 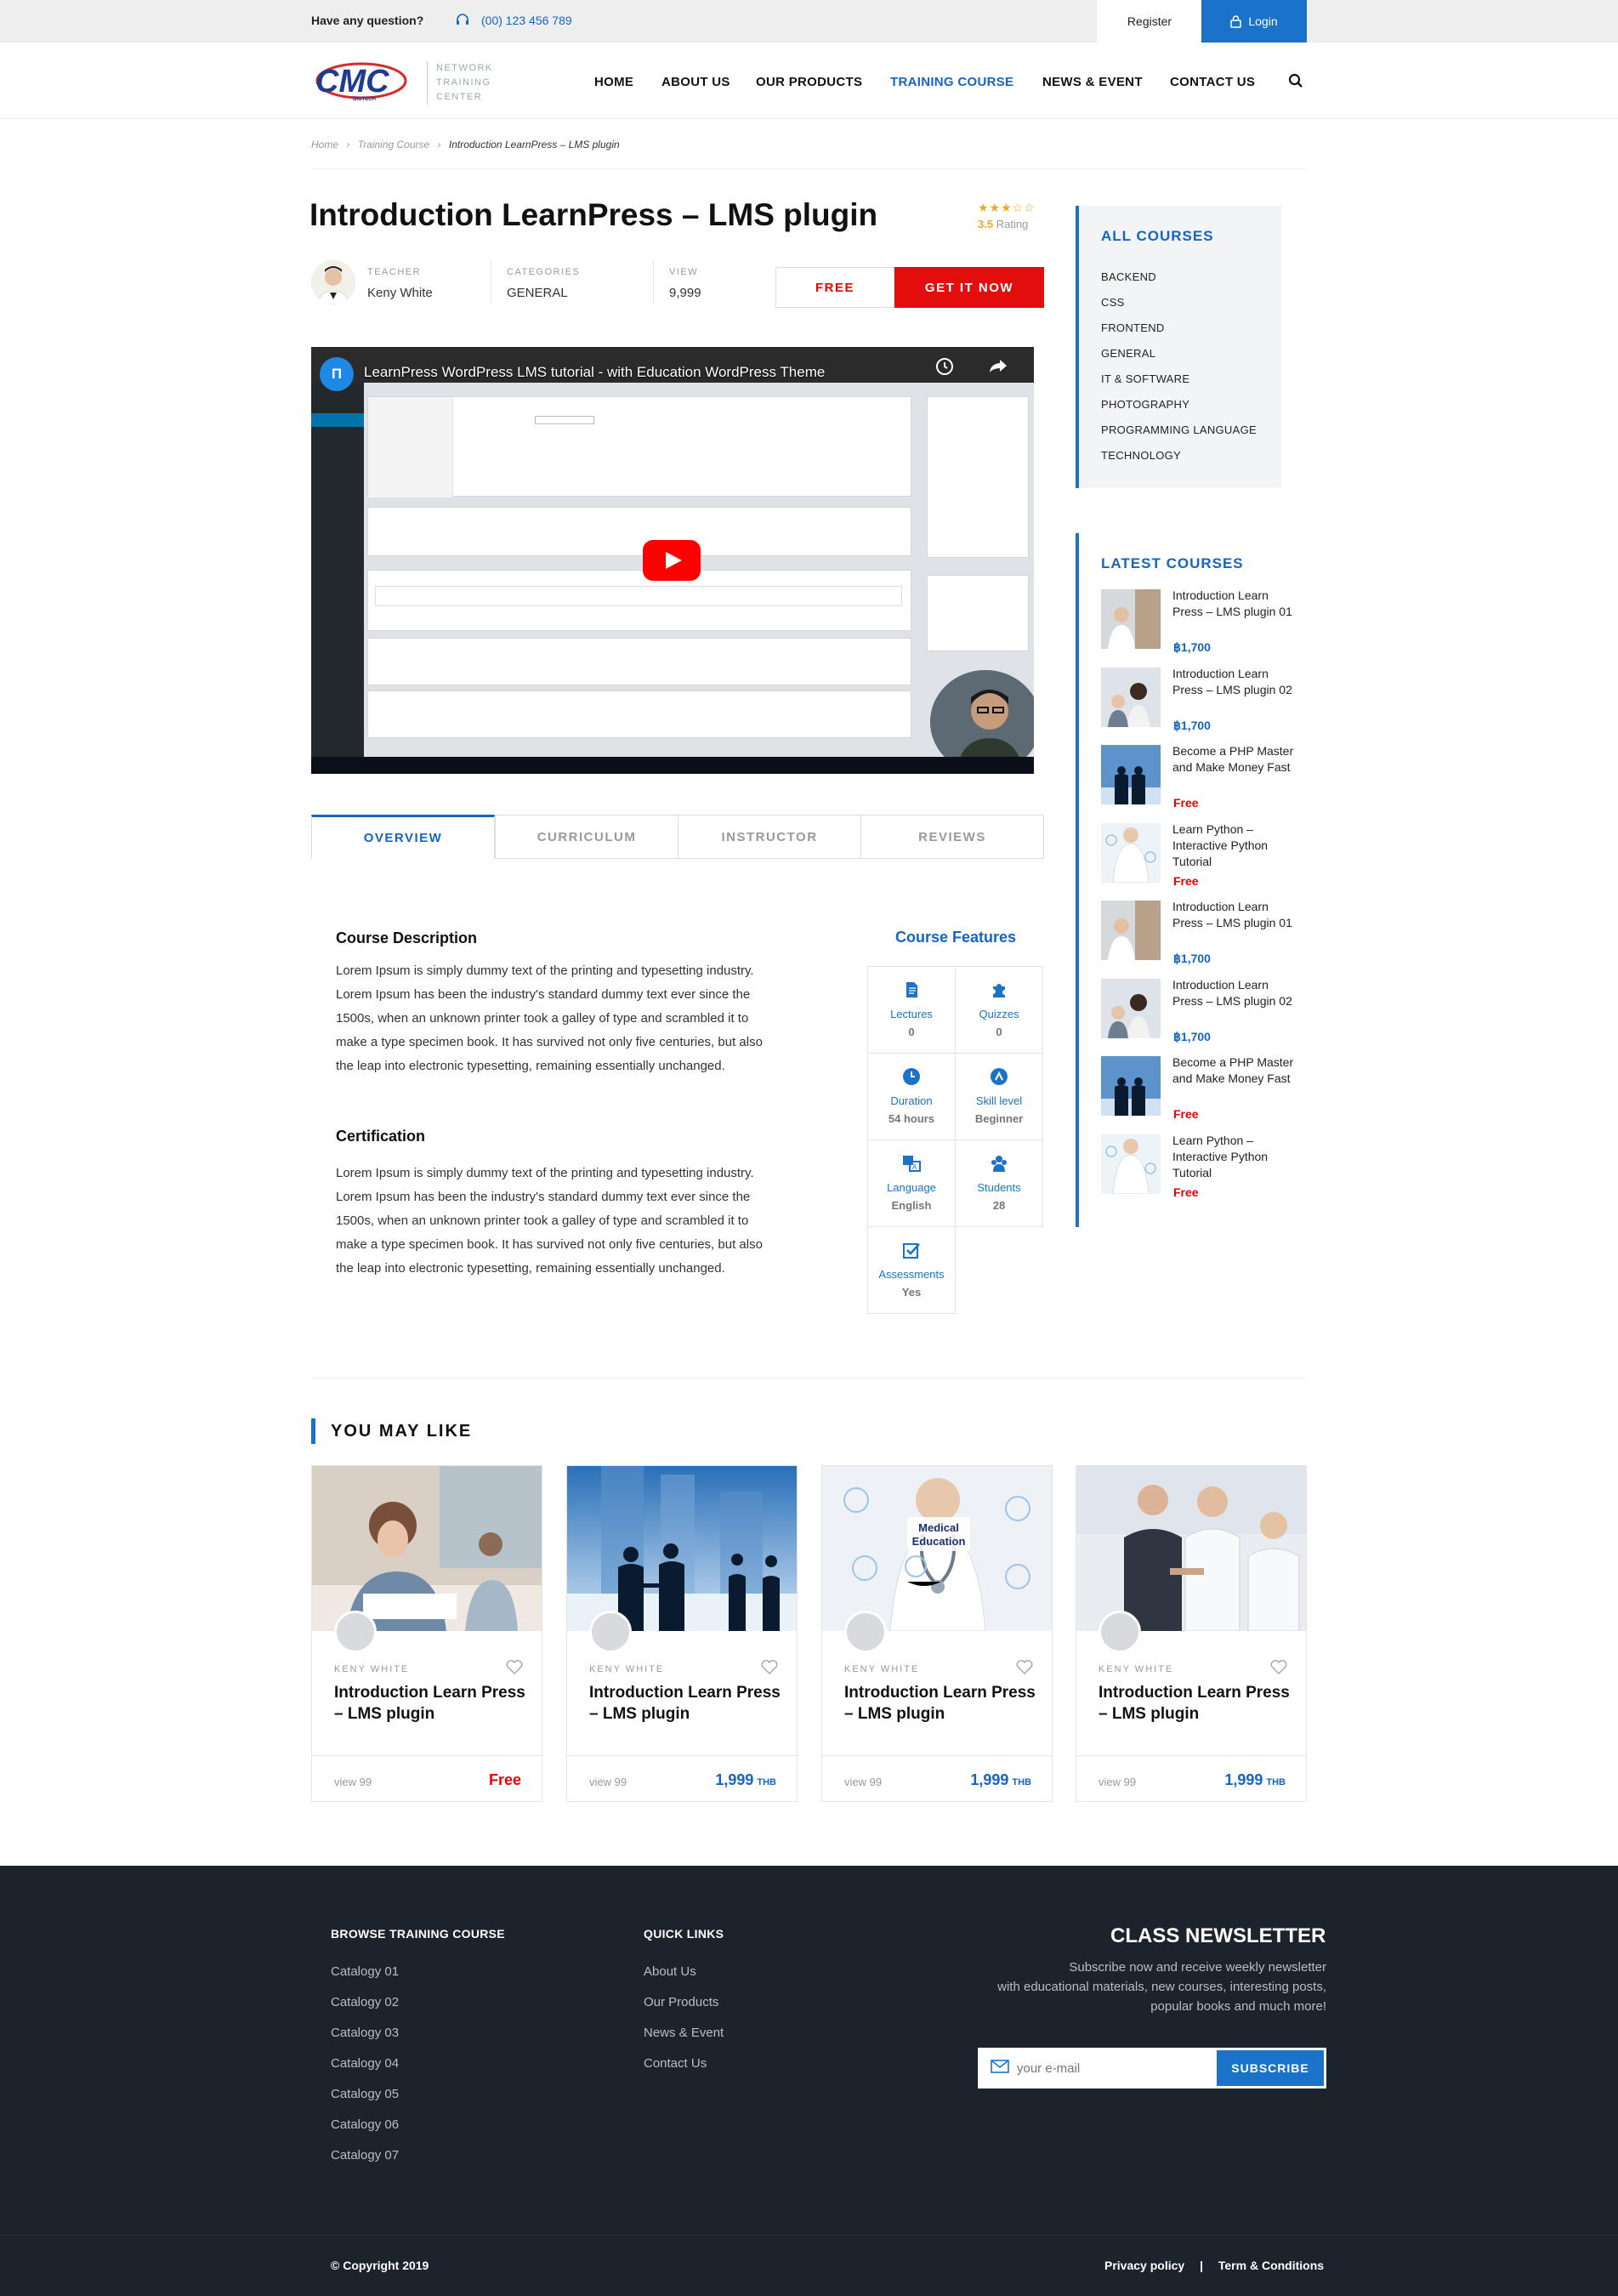 I want to click on footer-link-about-us: About Us, so click(x=670, y=1971).